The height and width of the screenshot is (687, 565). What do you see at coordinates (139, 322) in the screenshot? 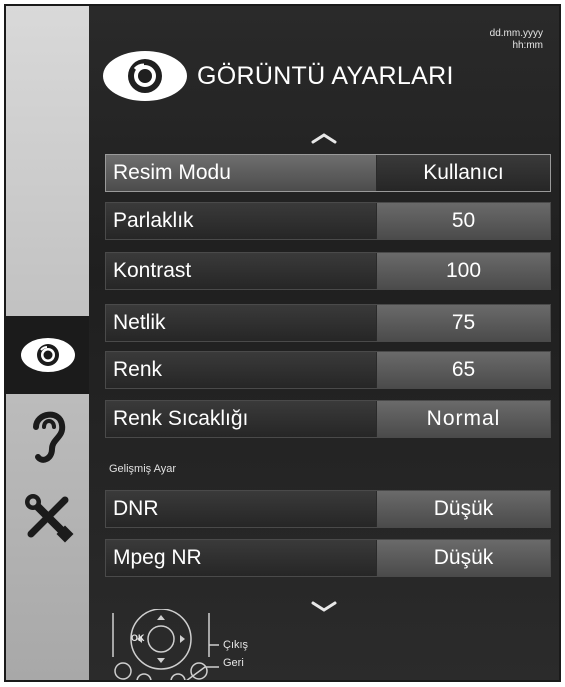
I see `setting-label: Netlik` at bounding box center [139, 322].